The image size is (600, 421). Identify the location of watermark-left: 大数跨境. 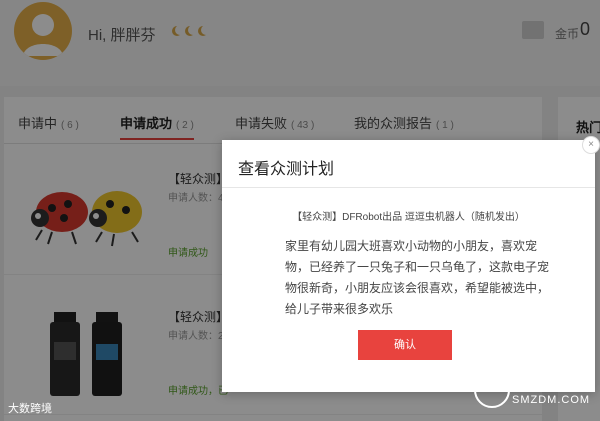
(30, 409).